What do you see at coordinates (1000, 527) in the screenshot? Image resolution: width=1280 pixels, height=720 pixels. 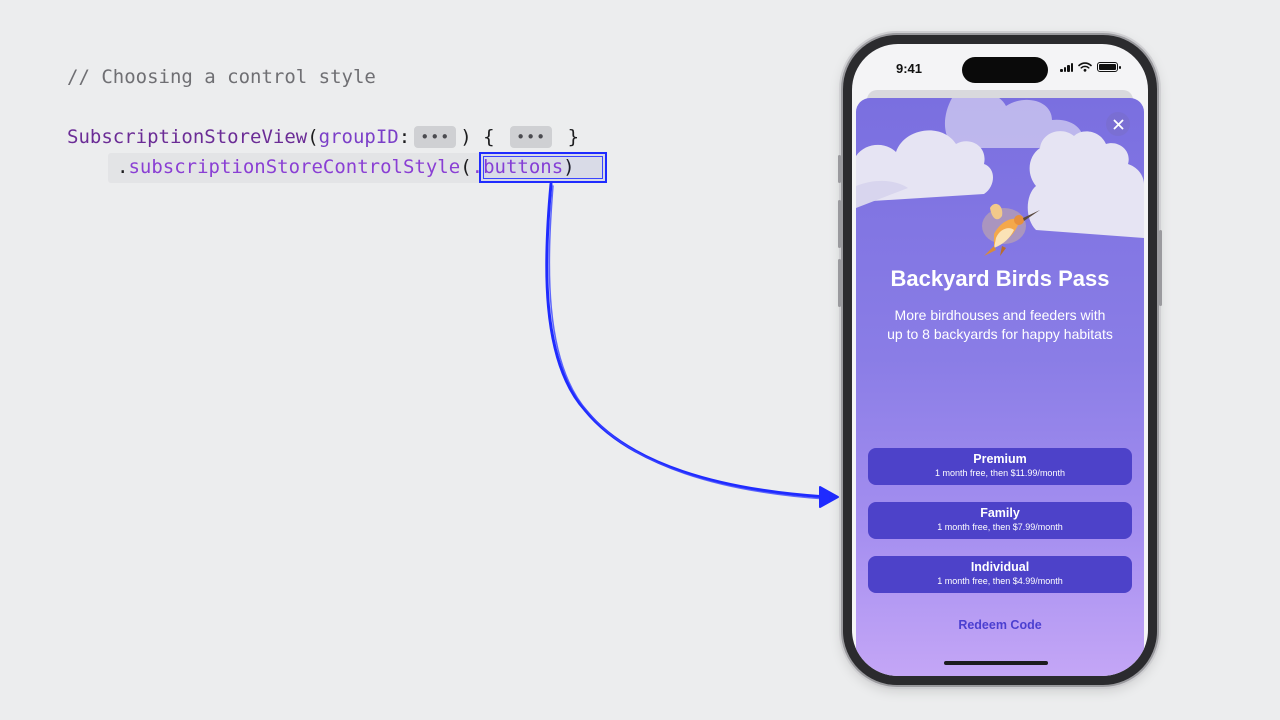 I see `plan-price: 1 month free, then $7.99/month` at bounding box center [1000, 527].